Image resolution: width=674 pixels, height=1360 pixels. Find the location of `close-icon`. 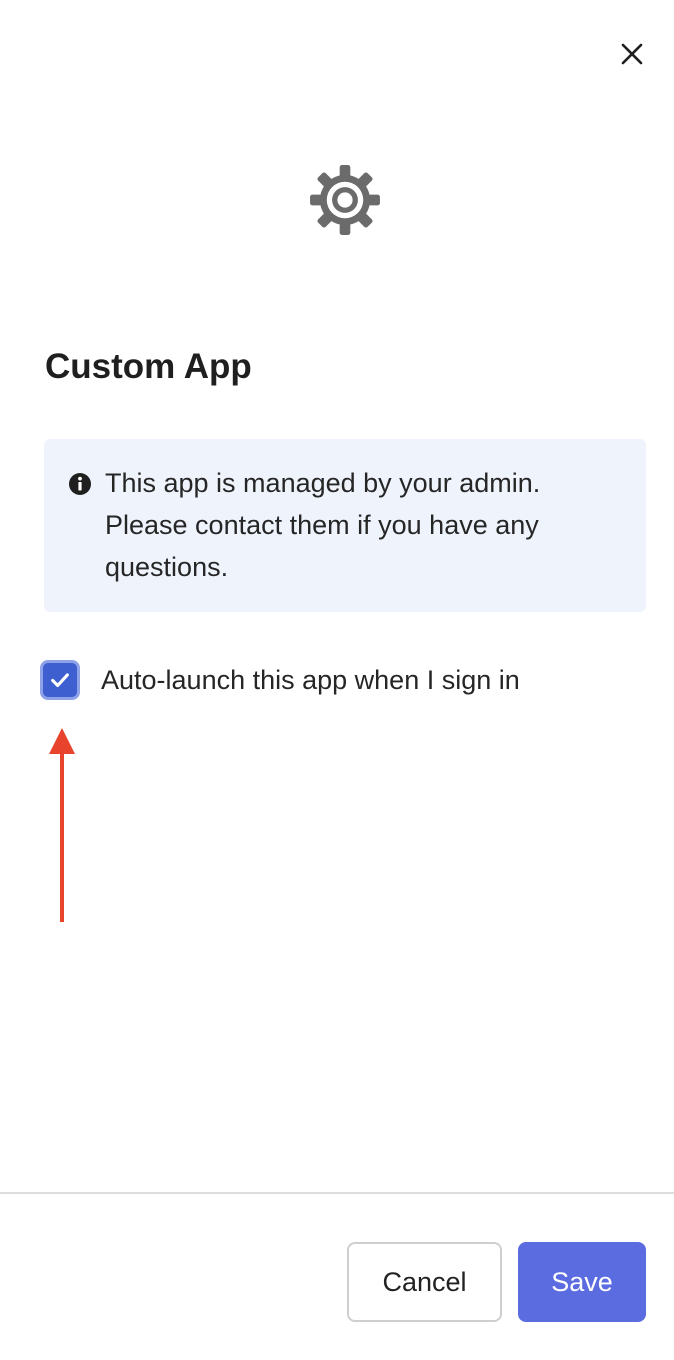

close-icon is located at coordinates (632, 54).